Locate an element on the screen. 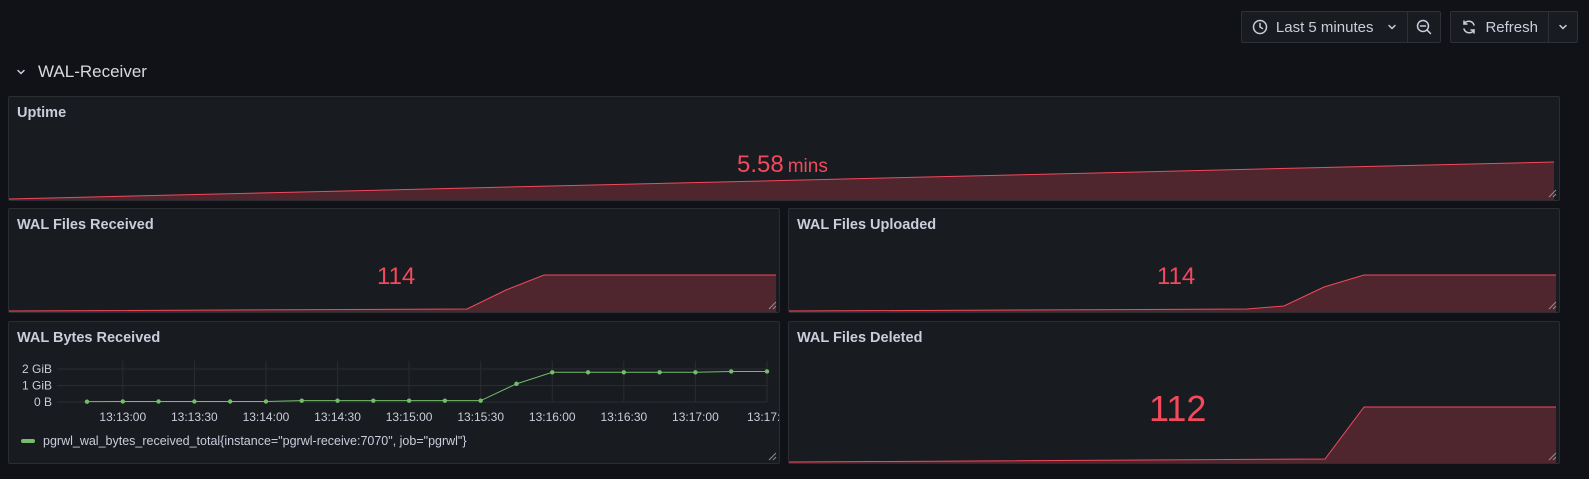  x-tick-label: 13:15:30 is located at coordinates (480, 417).